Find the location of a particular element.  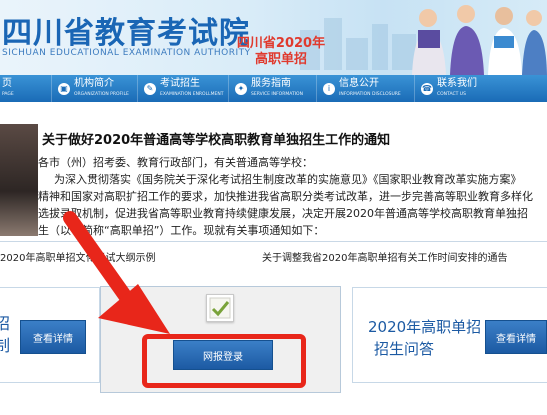

nav-item-exam: ✎ 考试招生 EXAMINATION ENROLLMENT is located at coordinates (183, 88).